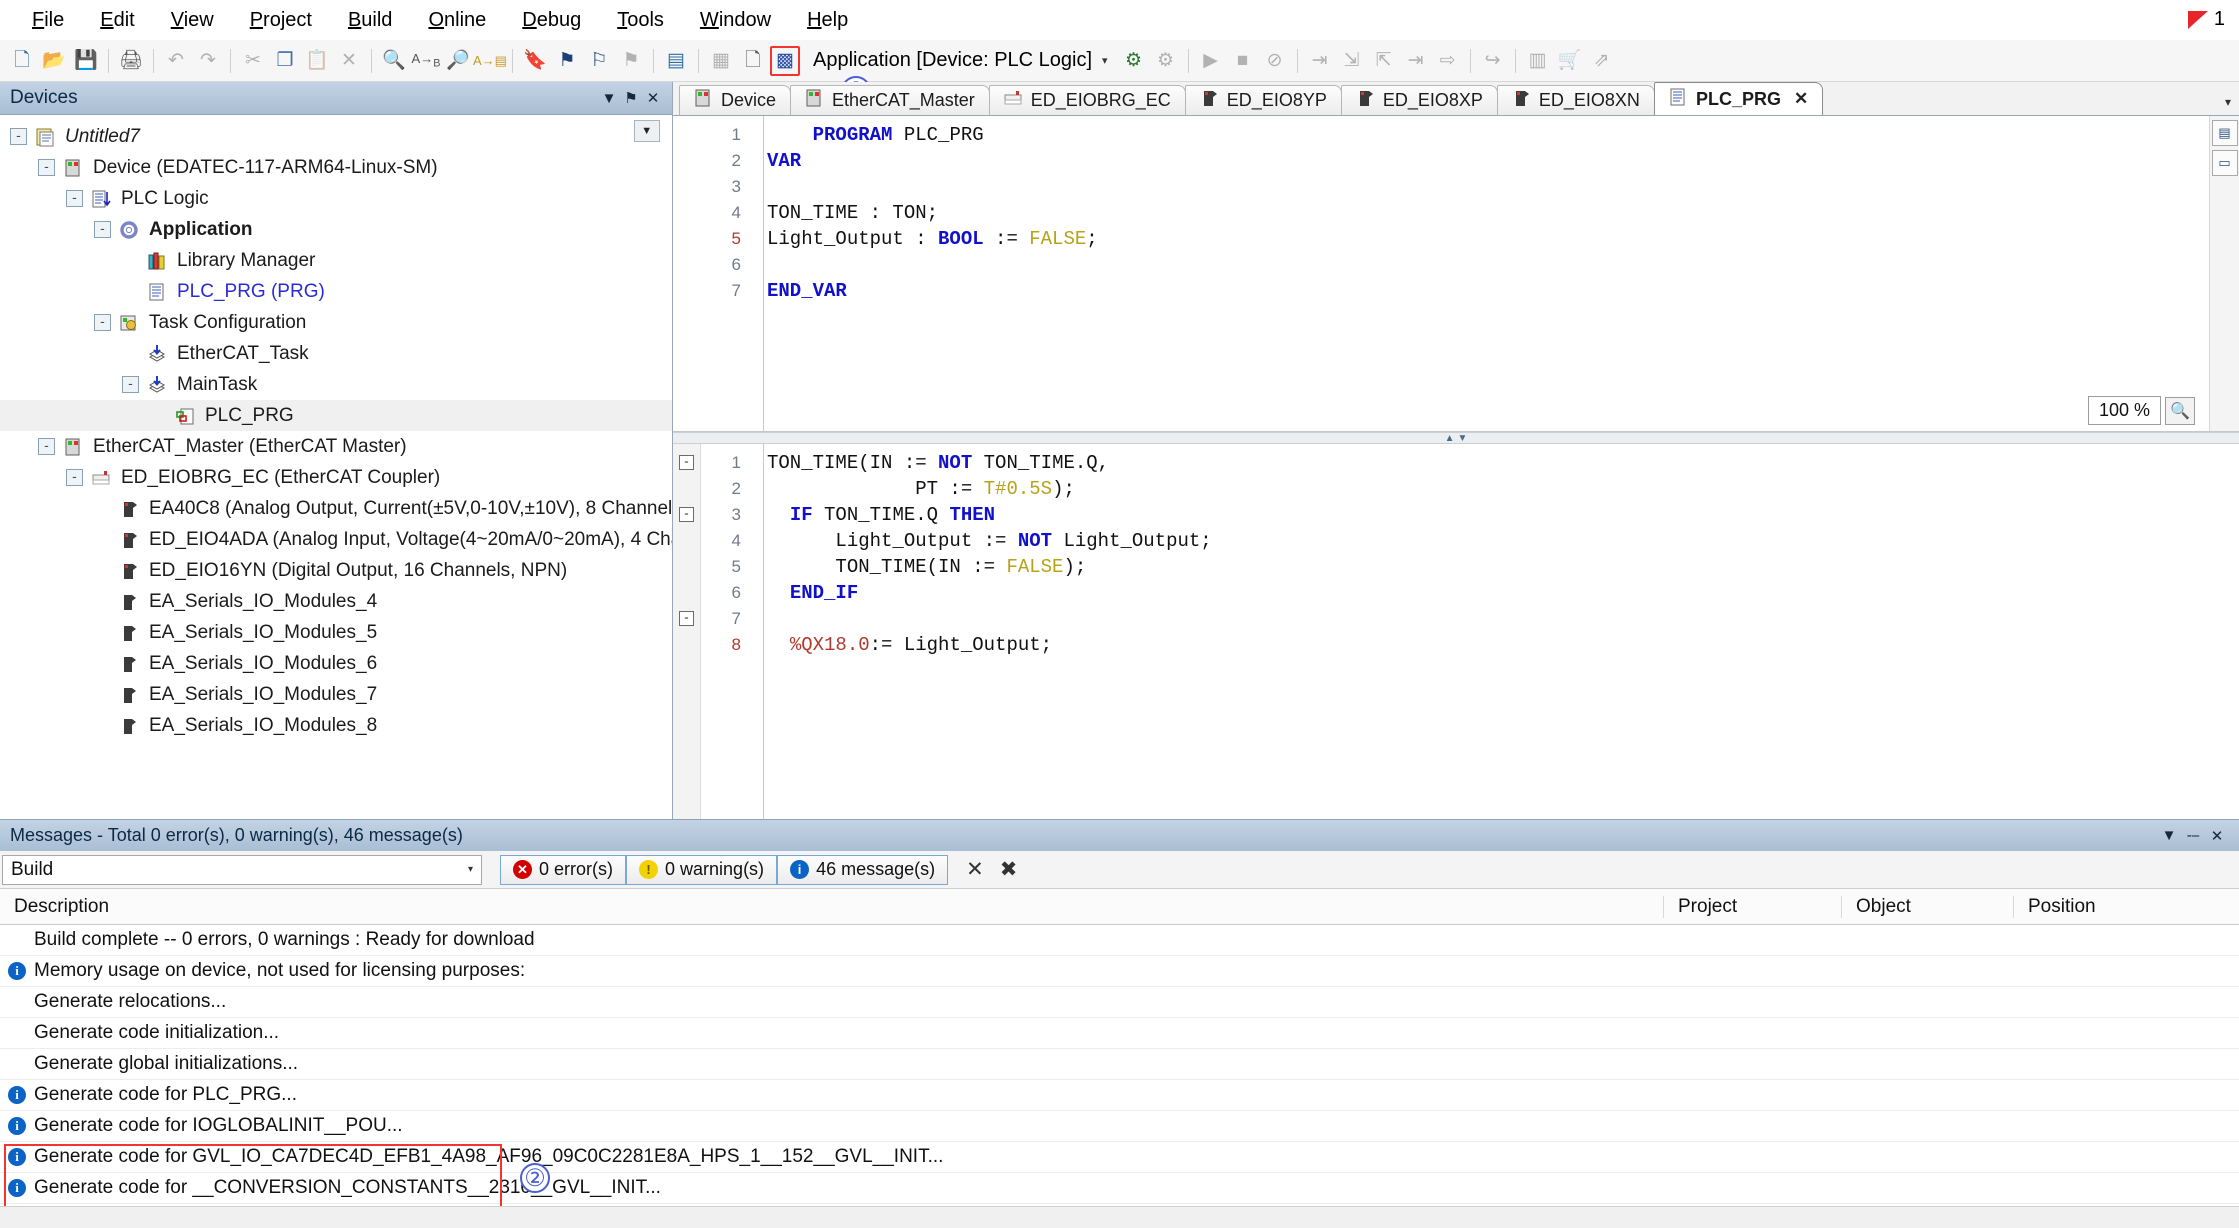 This screenshot has height=1228, width=2239. Describe the element at coordinates (176, 61) in the screenshot. I see `undo-icon: ↶` at that location.